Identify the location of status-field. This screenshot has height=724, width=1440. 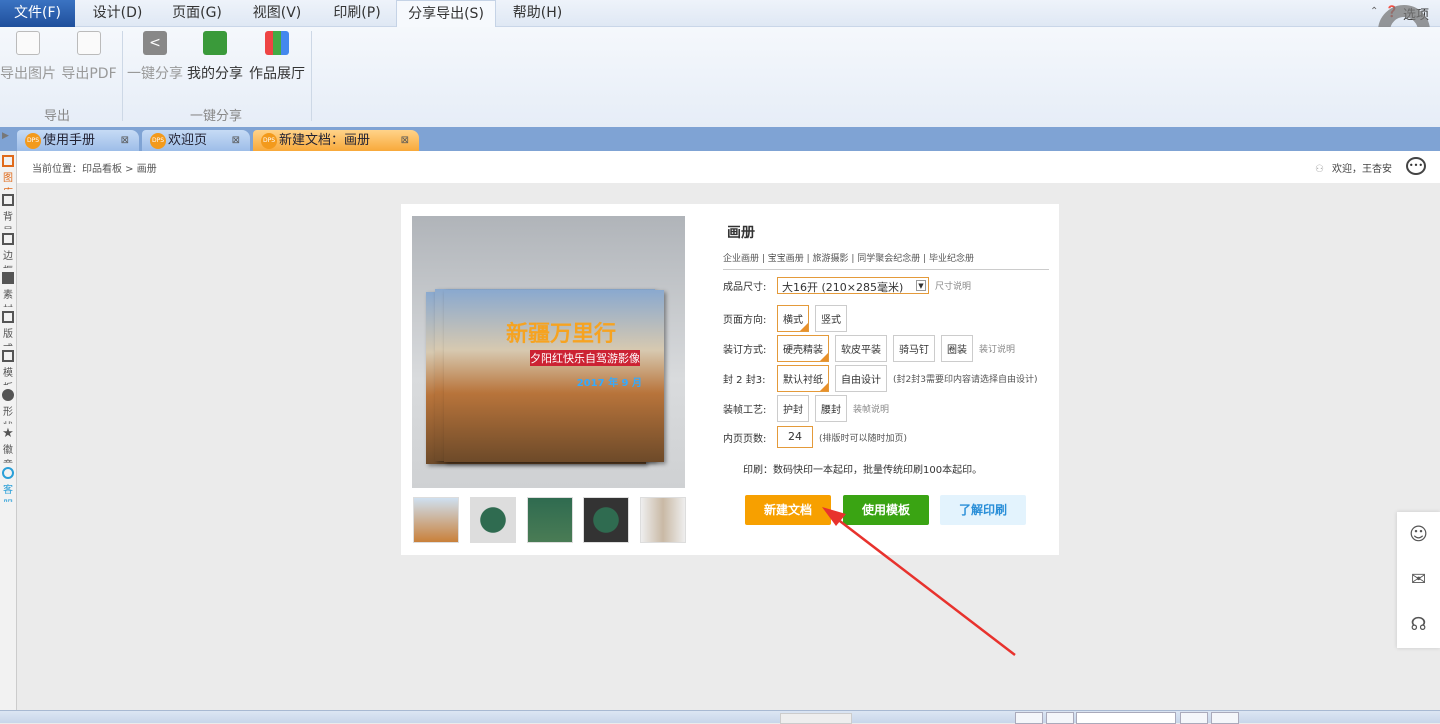
(816, 718).